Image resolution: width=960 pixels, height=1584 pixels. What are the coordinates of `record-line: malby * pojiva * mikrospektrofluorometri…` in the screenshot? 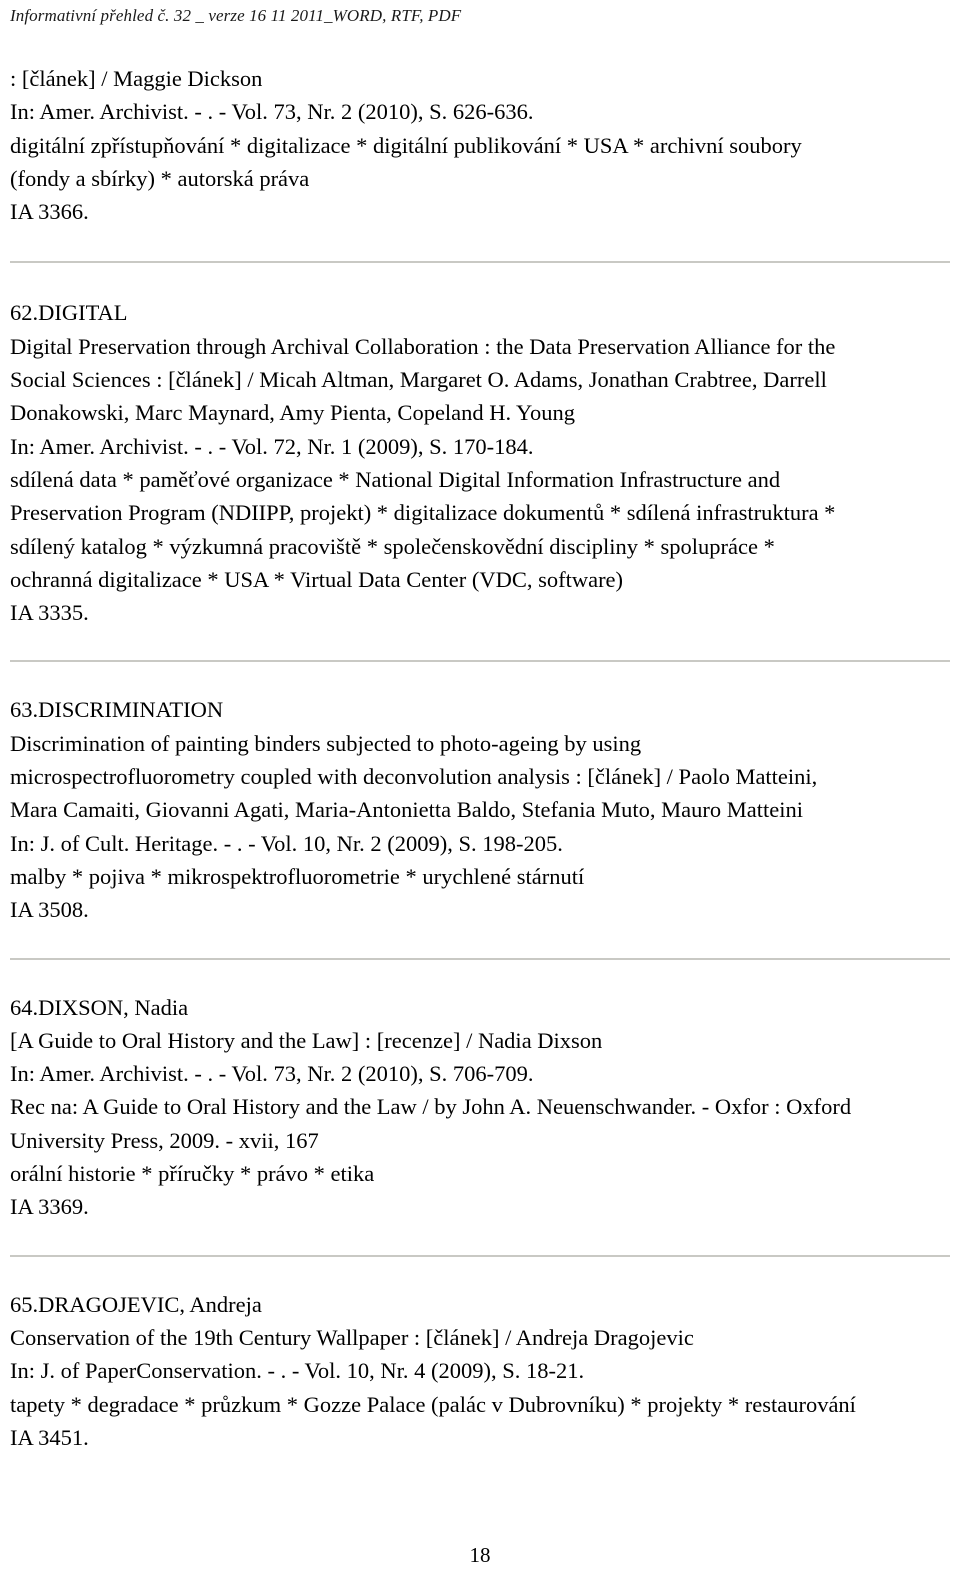 It's located at (297, 876).